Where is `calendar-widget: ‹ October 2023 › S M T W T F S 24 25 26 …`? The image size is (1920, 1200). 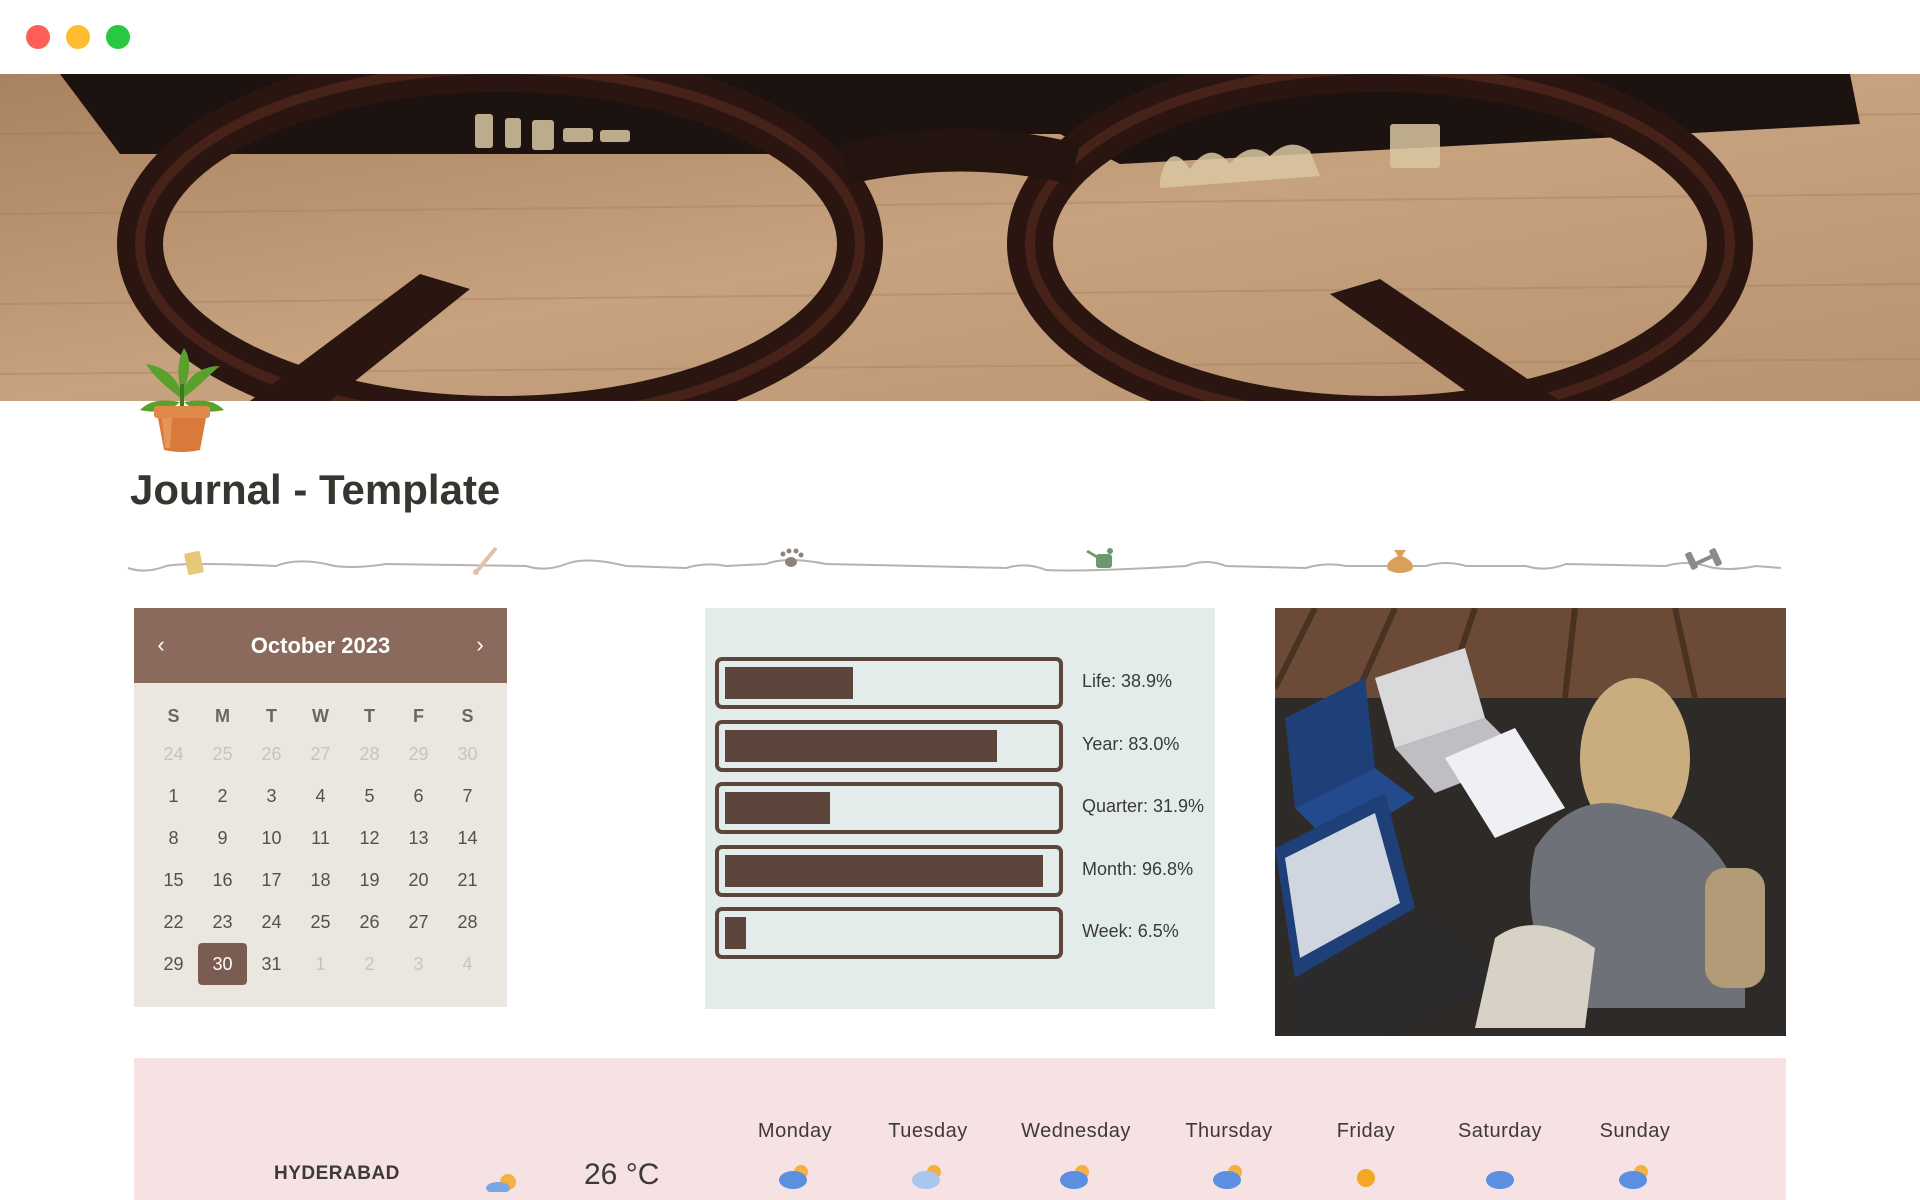 calendar-widget: ‹ October 2023 › S M T W T F S 24 25 26 … is located at coordinates (320, 807).